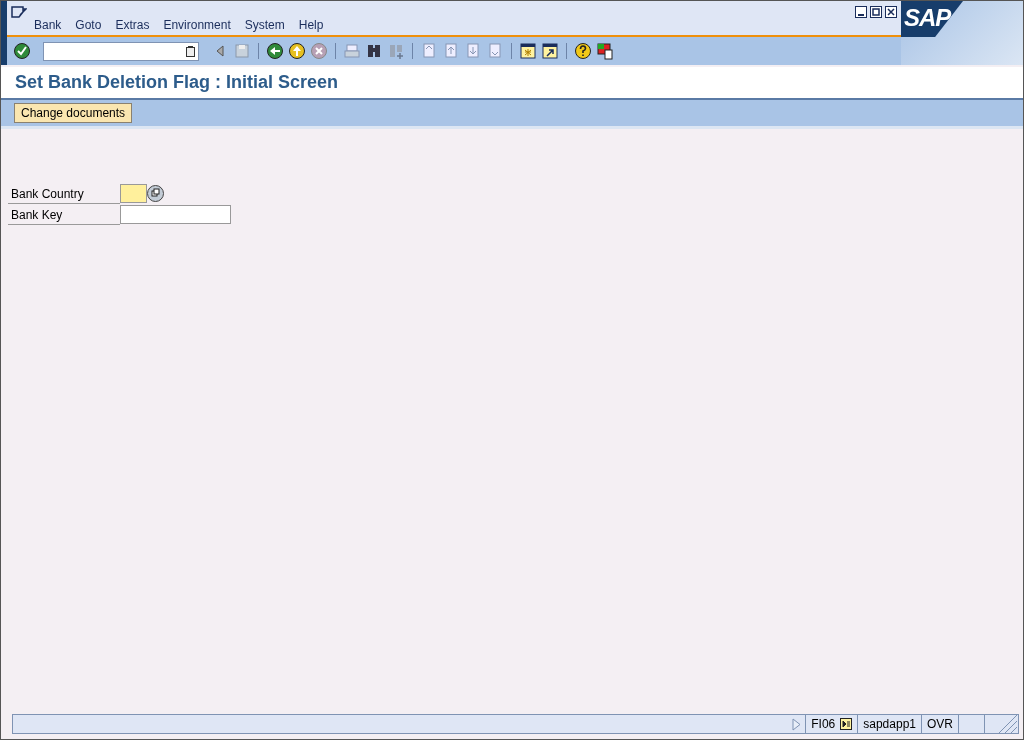 This screenshot has height=740, width=1024. What do you see at coordinates (297, 51) in the screenshot?
I see `exit-icon` at bounding box center [297, 51].